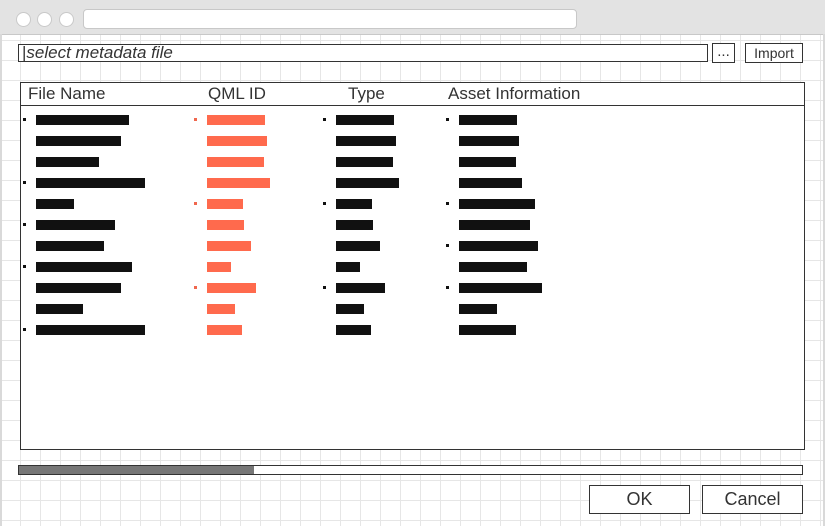 The width and height of the screenshot is (825, 526). I want to click on column-header-asset-information: Asset Information, so click(514, 94).